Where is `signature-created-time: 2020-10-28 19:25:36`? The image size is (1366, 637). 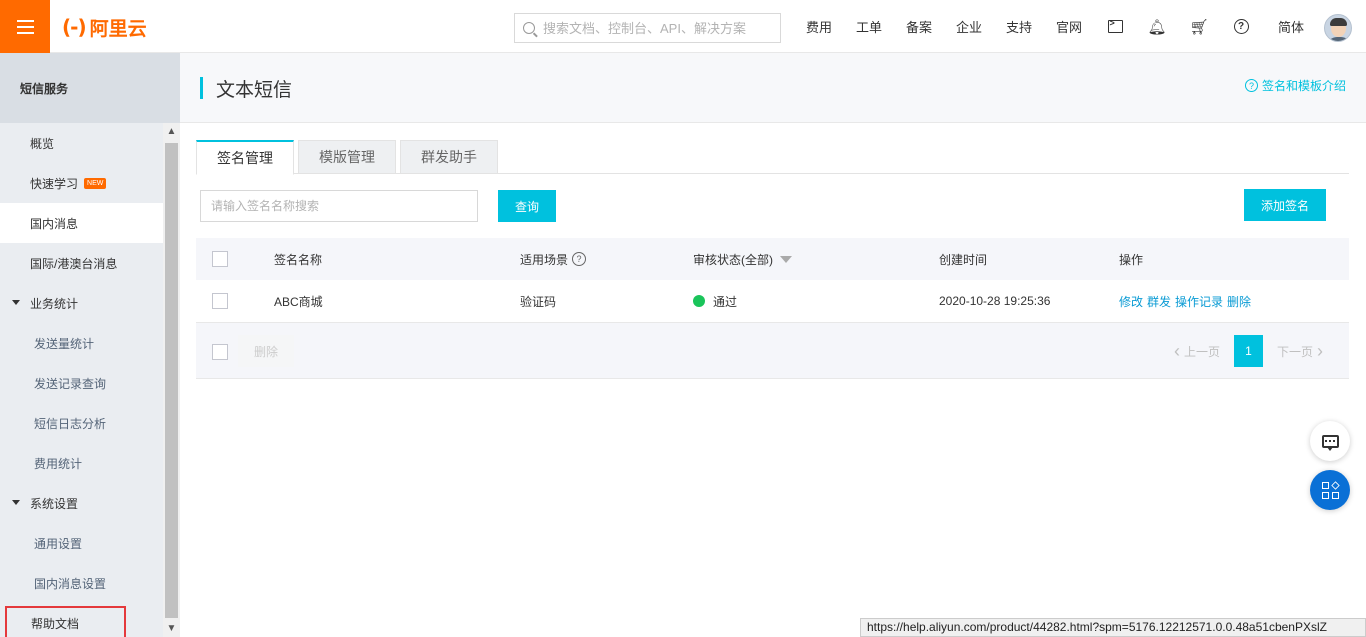 signature-created-time: 2020-10-28 19:25:36 is located at coordinates (995, 301).